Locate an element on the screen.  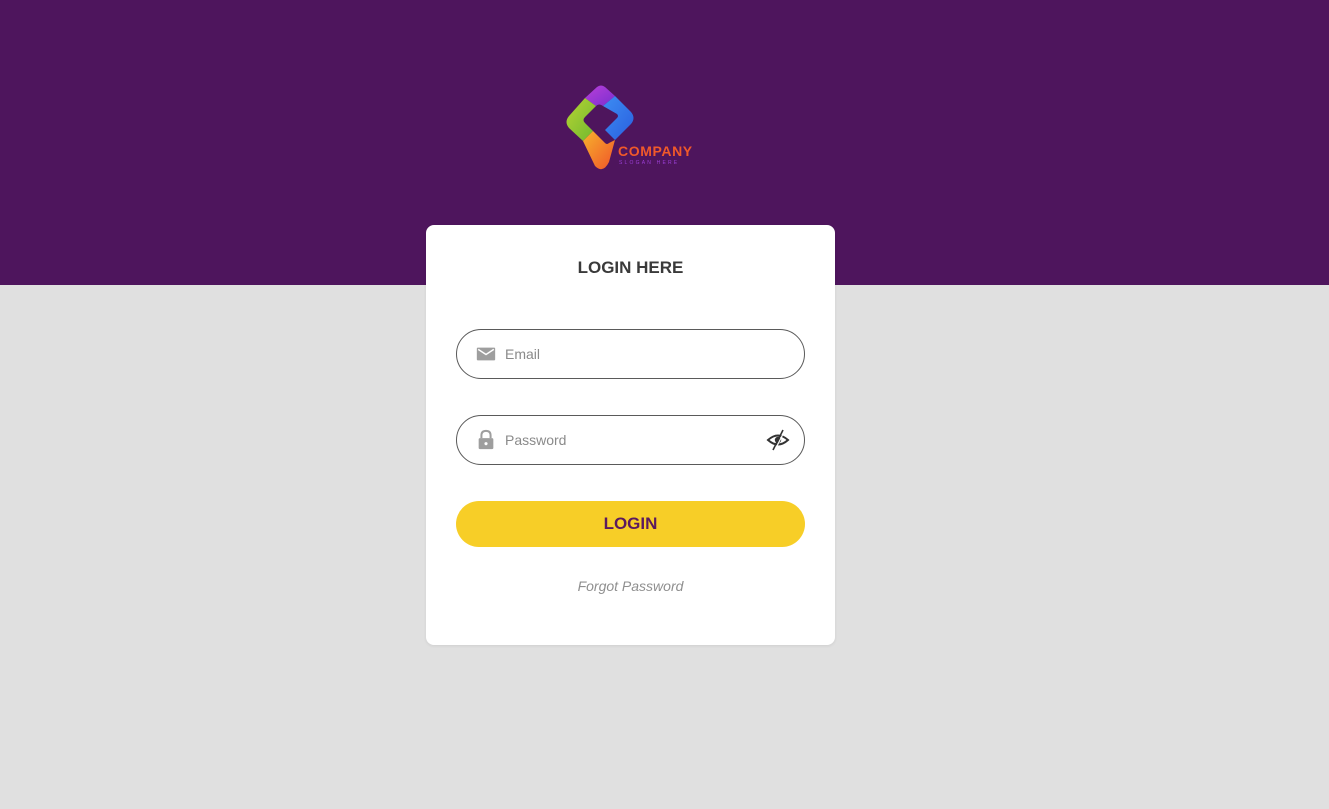
mail-icon is located at coordinates (486, 354).